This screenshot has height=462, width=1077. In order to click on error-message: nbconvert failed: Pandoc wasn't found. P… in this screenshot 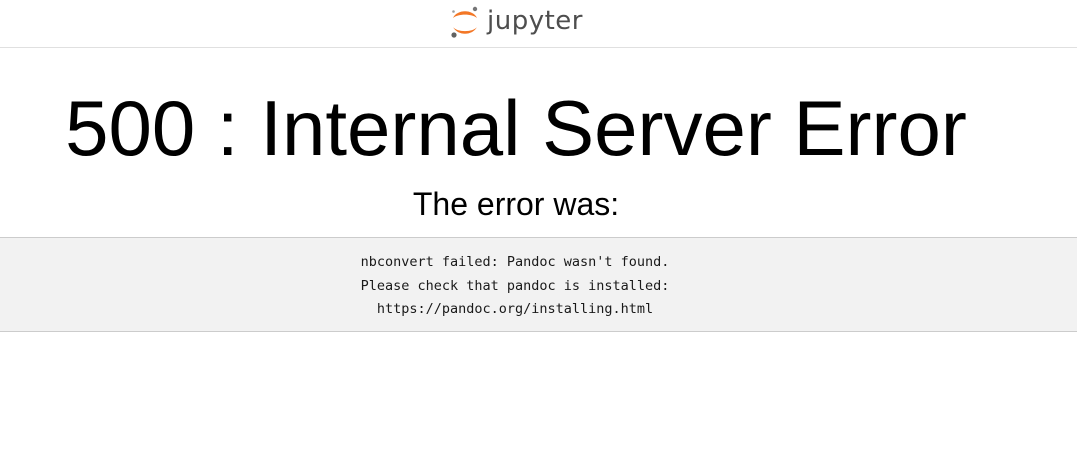, I will do `click(515, 286)`.